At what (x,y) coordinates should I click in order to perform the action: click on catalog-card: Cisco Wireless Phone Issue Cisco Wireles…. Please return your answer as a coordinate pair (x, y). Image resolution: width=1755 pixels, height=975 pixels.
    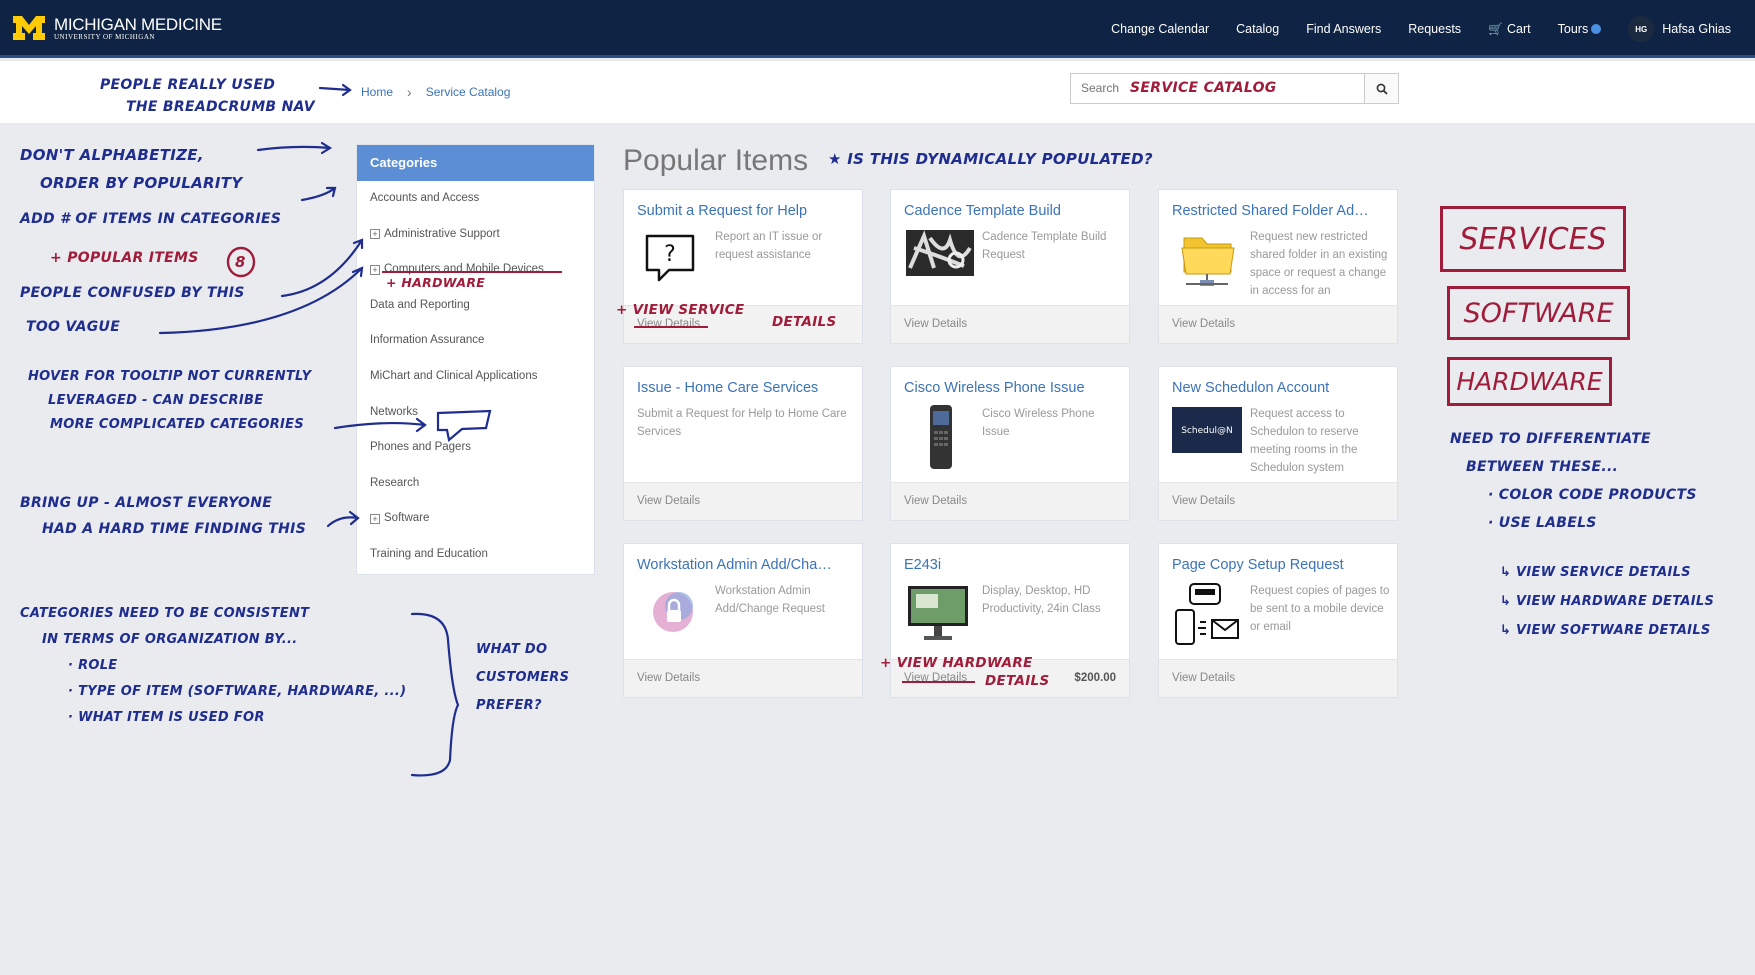
    Looking at the image, I should click on (1010, 443).